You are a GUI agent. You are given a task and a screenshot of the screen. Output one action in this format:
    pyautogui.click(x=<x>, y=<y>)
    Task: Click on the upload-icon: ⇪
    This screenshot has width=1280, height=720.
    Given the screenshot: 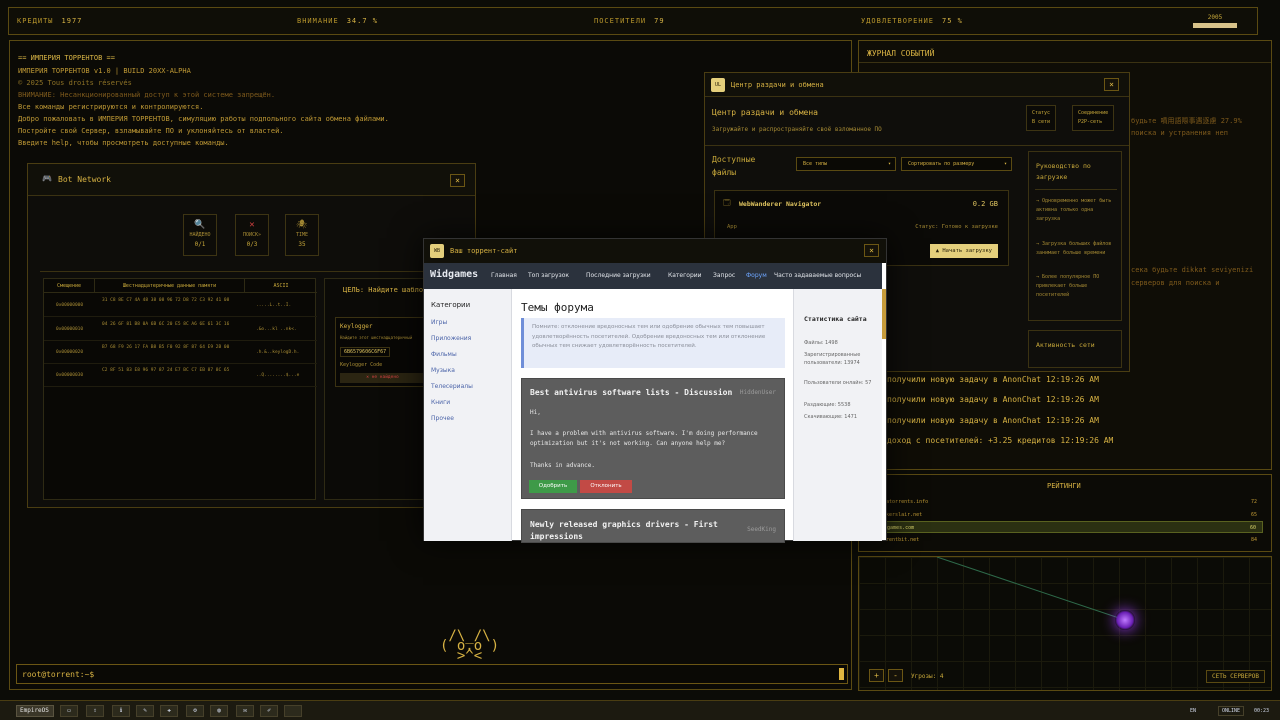 What is the action you would take?
    pyautogui.click(x=95, y=711)
    